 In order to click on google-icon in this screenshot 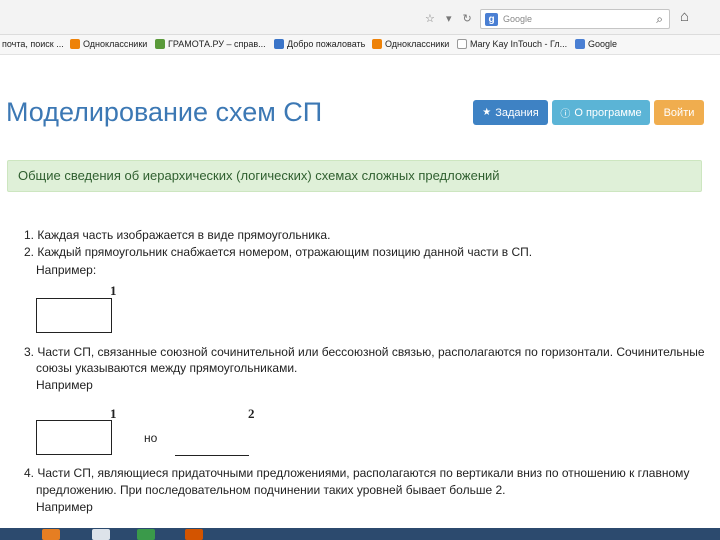, I will do `click(580, 44)`.